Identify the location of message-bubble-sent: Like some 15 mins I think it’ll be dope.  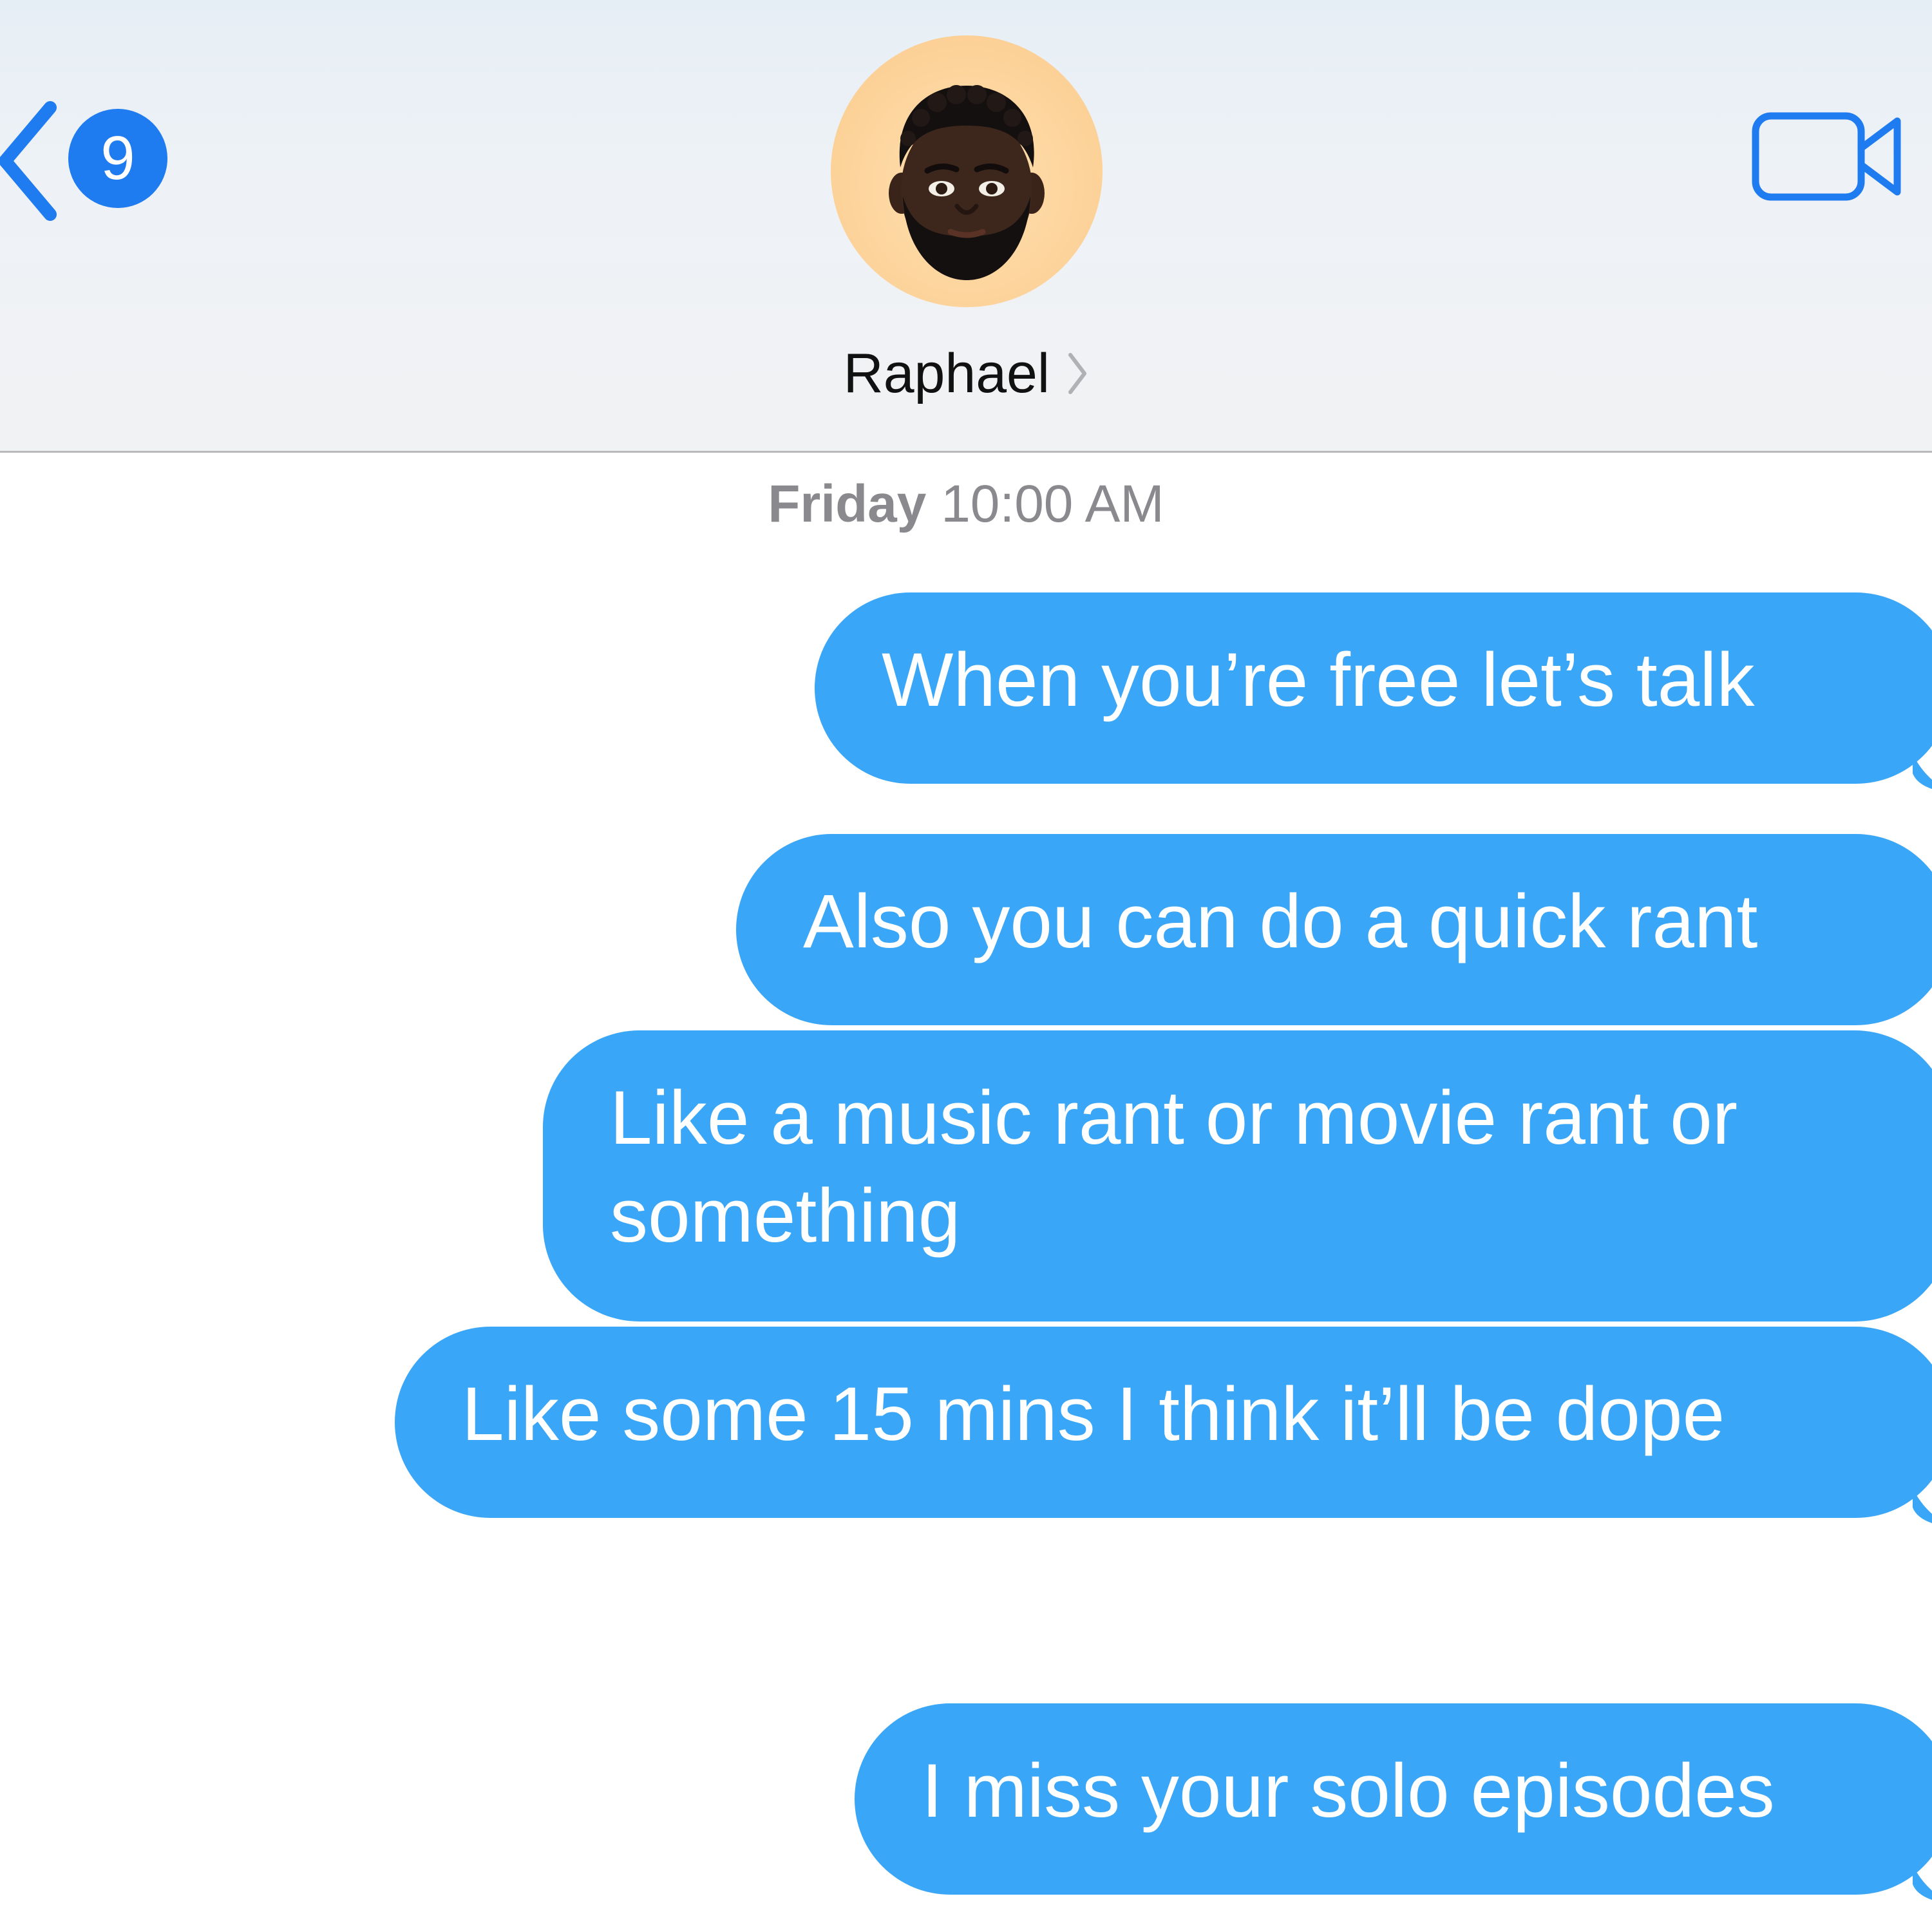
(1163, 1426).